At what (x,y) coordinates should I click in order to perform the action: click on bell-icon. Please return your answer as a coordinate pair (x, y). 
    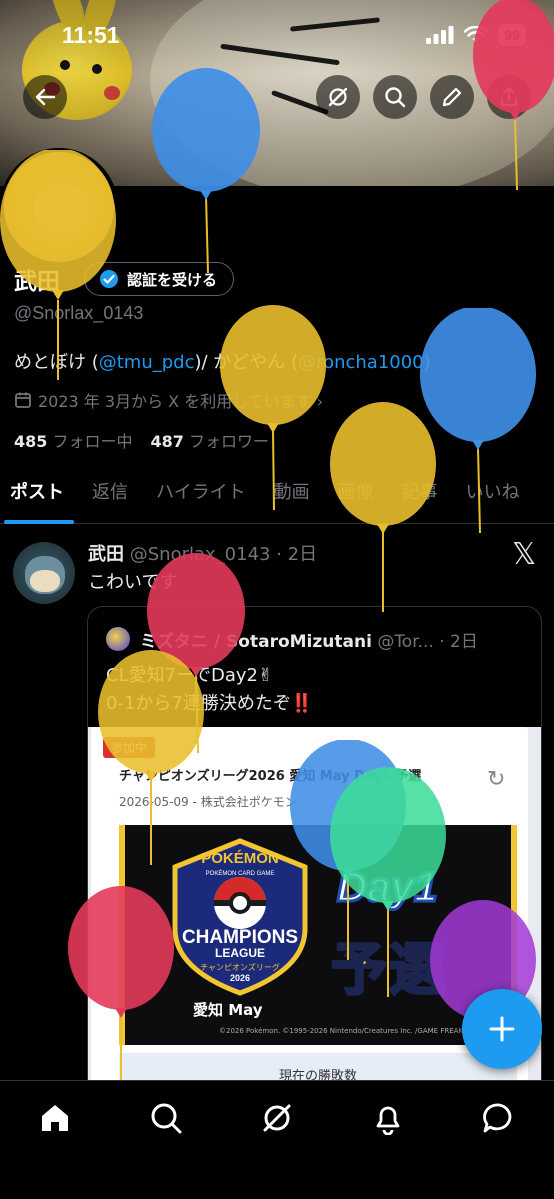
    Looking at the image, I should click on (388, 1118).